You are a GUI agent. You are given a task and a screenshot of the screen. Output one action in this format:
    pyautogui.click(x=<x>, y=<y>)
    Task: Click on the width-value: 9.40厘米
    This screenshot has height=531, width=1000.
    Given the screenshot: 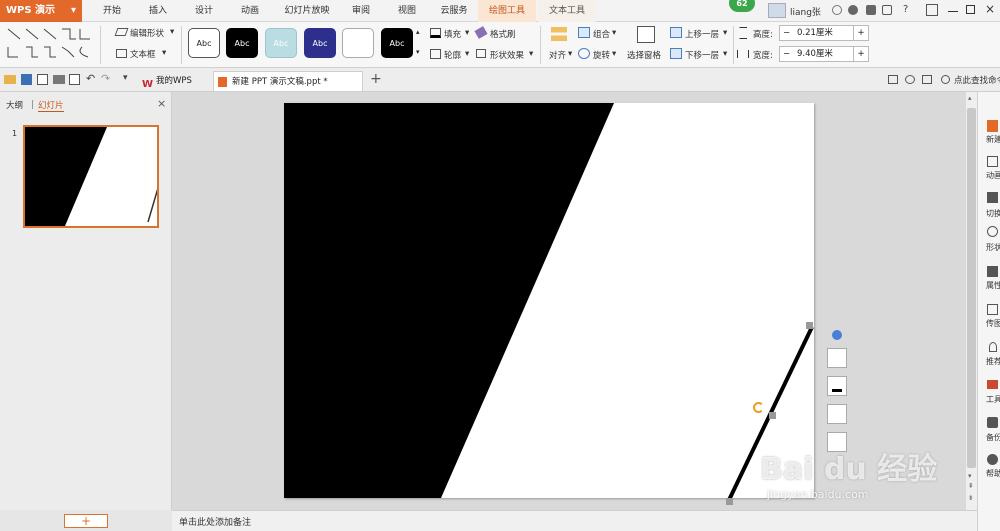 What is the action you would take?
    pyautogui.click(x=815, y=54)
    